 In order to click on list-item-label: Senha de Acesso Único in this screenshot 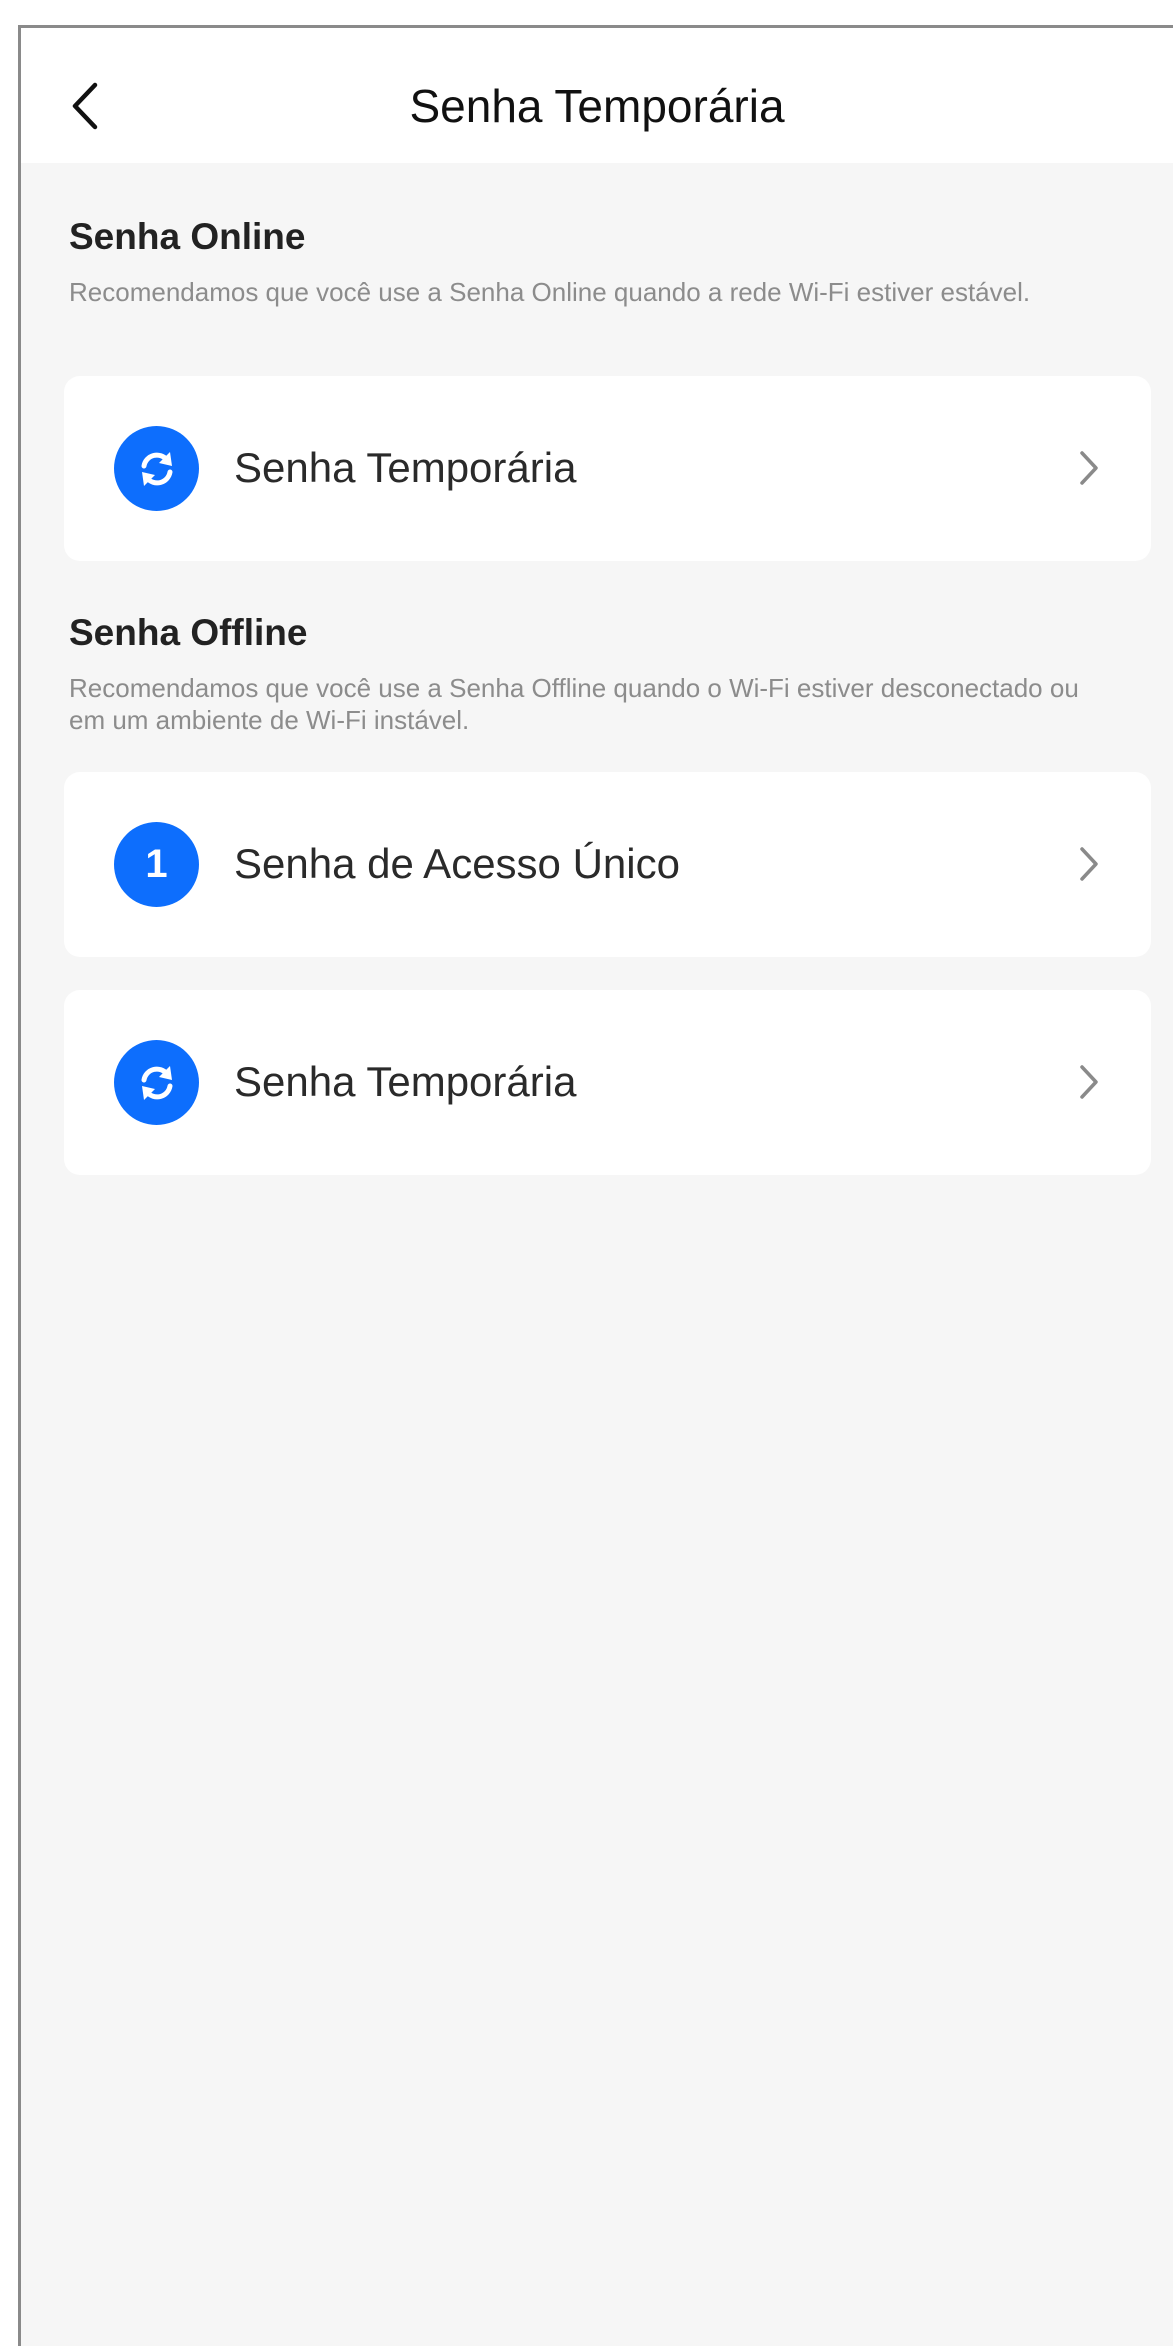, I will do `click(457, 863)`.